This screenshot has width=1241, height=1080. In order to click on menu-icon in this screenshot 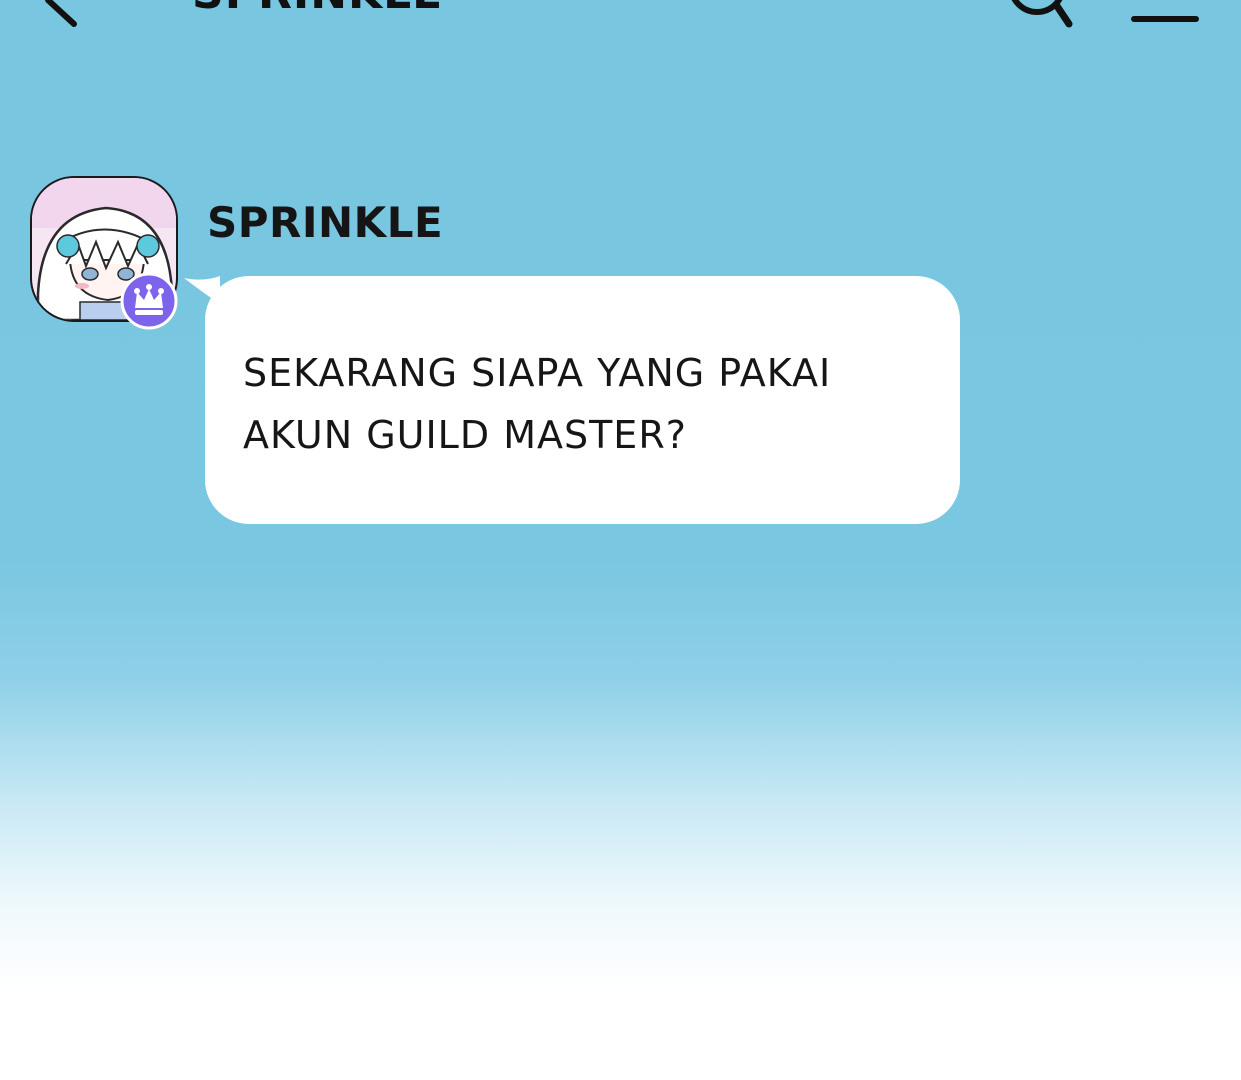, I will do `click(1165, 15)`.